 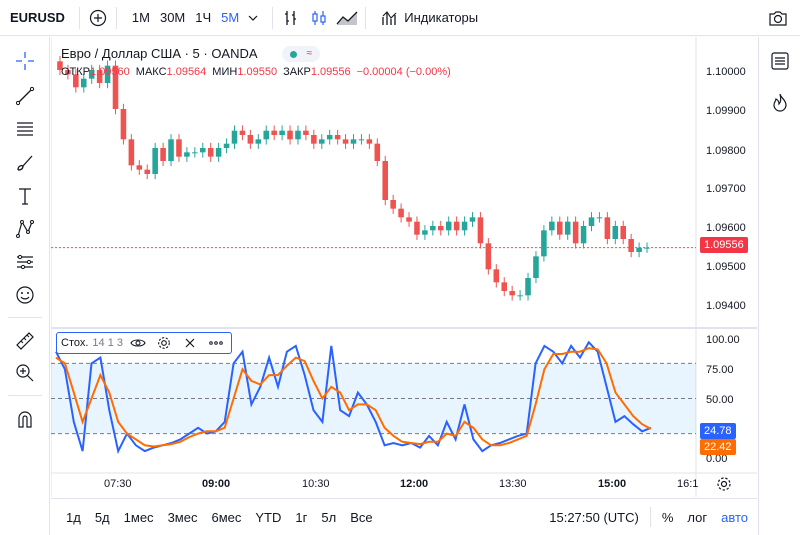 I want to click on stoch-tick: 75.00, so click(x=720, y=370).